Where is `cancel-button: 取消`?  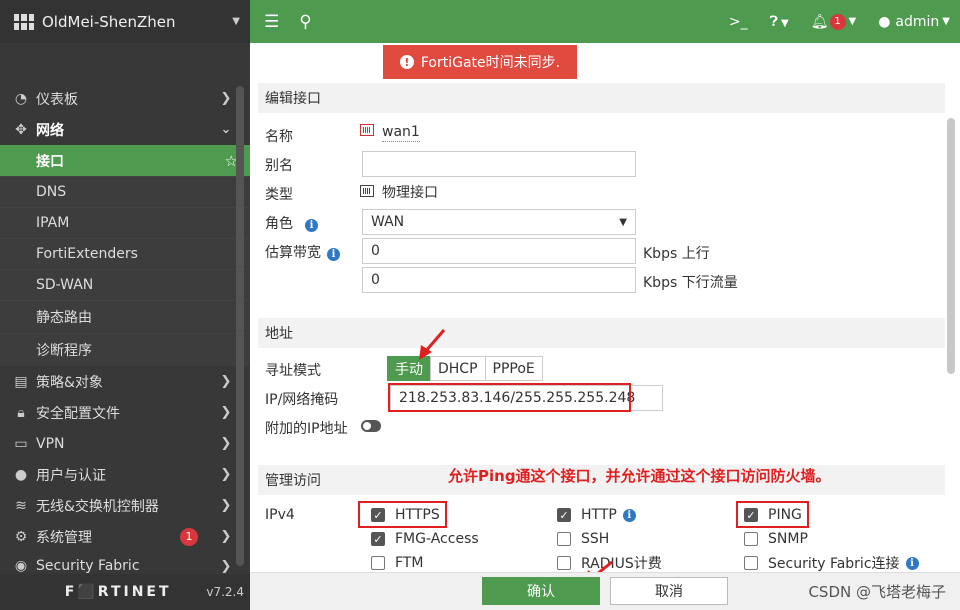 cancel-button: 取消 is located at coordinates (669, 591).